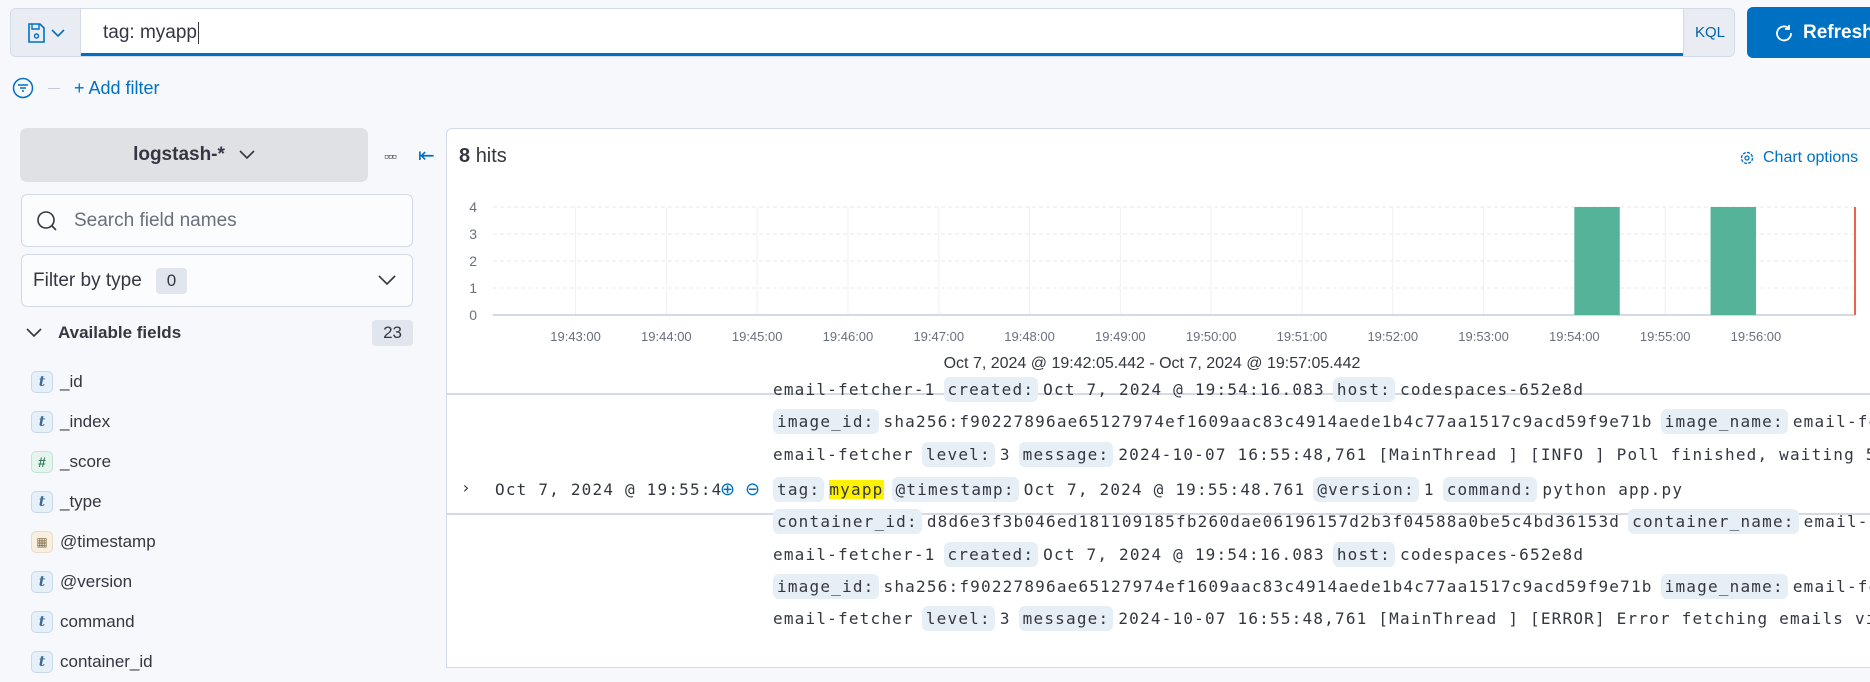 The image size is (1870, 682). What do you see at coordinates (219, 333) in the screenshot?
I see `available-fields-header: Available fields 23` at bounding box center [219, 333].